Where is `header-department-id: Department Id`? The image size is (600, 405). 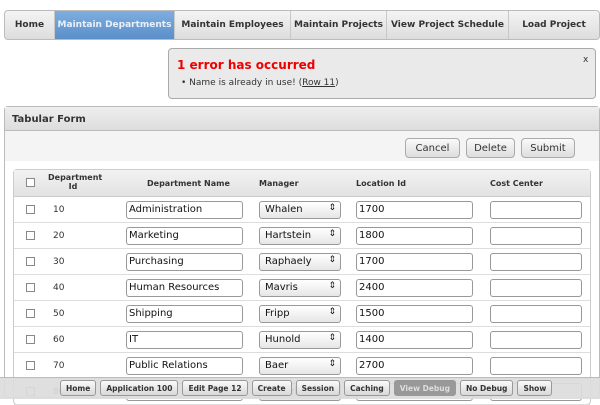
header-department-id: Department Id is located at coordinates (75, 182).